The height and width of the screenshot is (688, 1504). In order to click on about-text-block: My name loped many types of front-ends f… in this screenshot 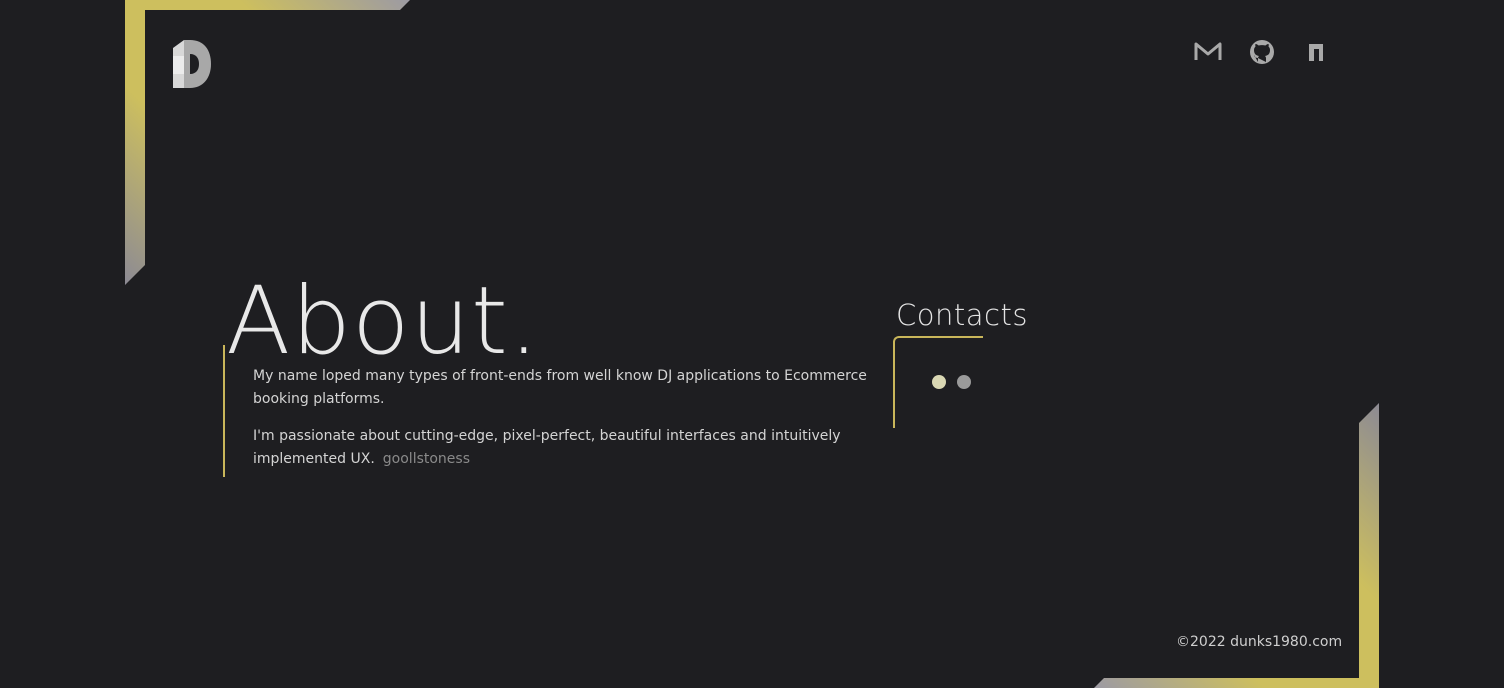, I will do `click(553, 411)`.